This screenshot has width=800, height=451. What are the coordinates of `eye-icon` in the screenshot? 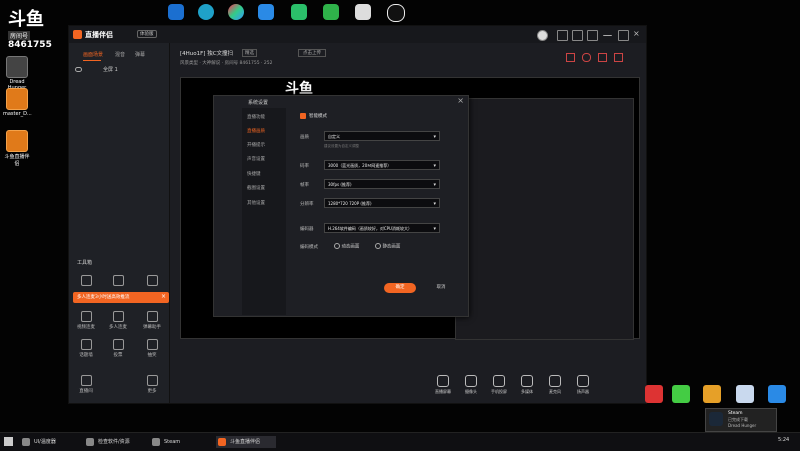 It's located at (78, 69).